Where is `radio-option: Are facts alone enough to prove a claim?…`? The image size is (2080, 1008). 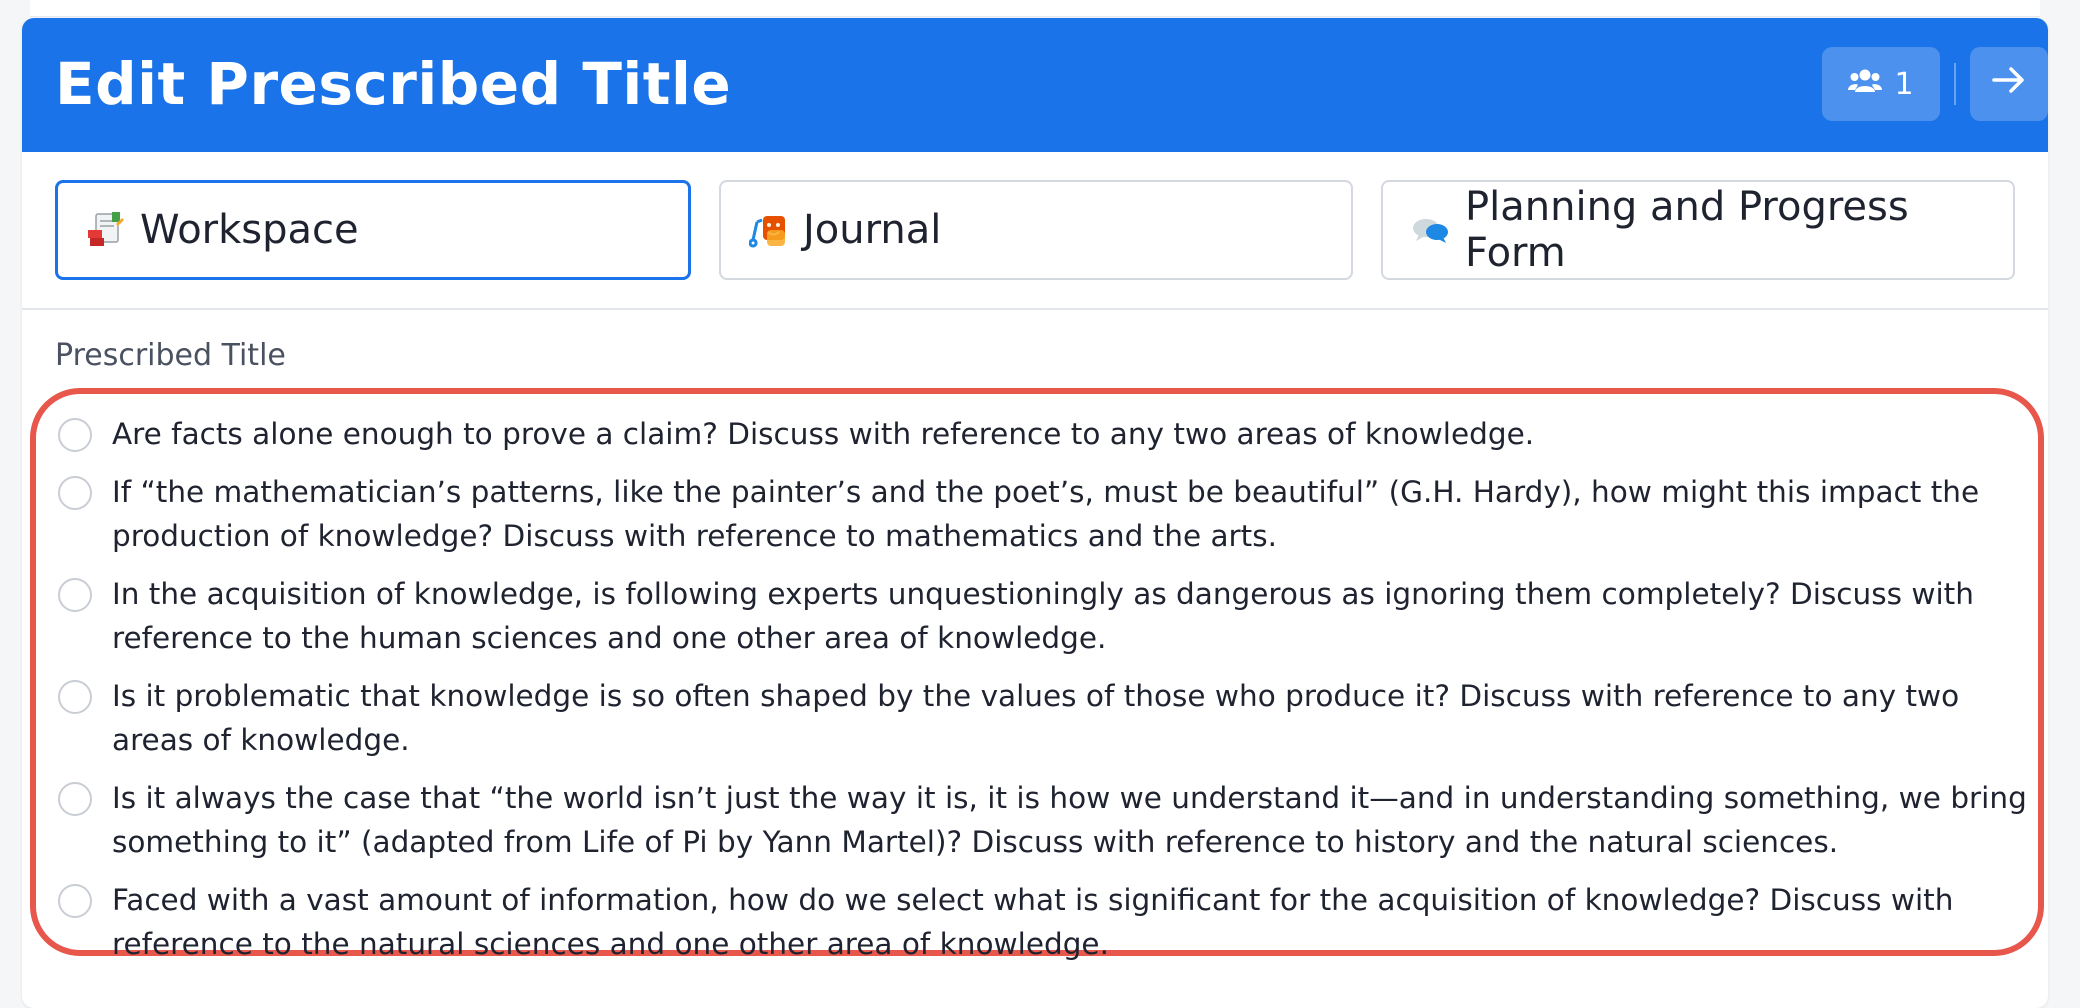 radio-option: Are facts alone enough to prove a claim?… is located at coordinates (1049, 434).